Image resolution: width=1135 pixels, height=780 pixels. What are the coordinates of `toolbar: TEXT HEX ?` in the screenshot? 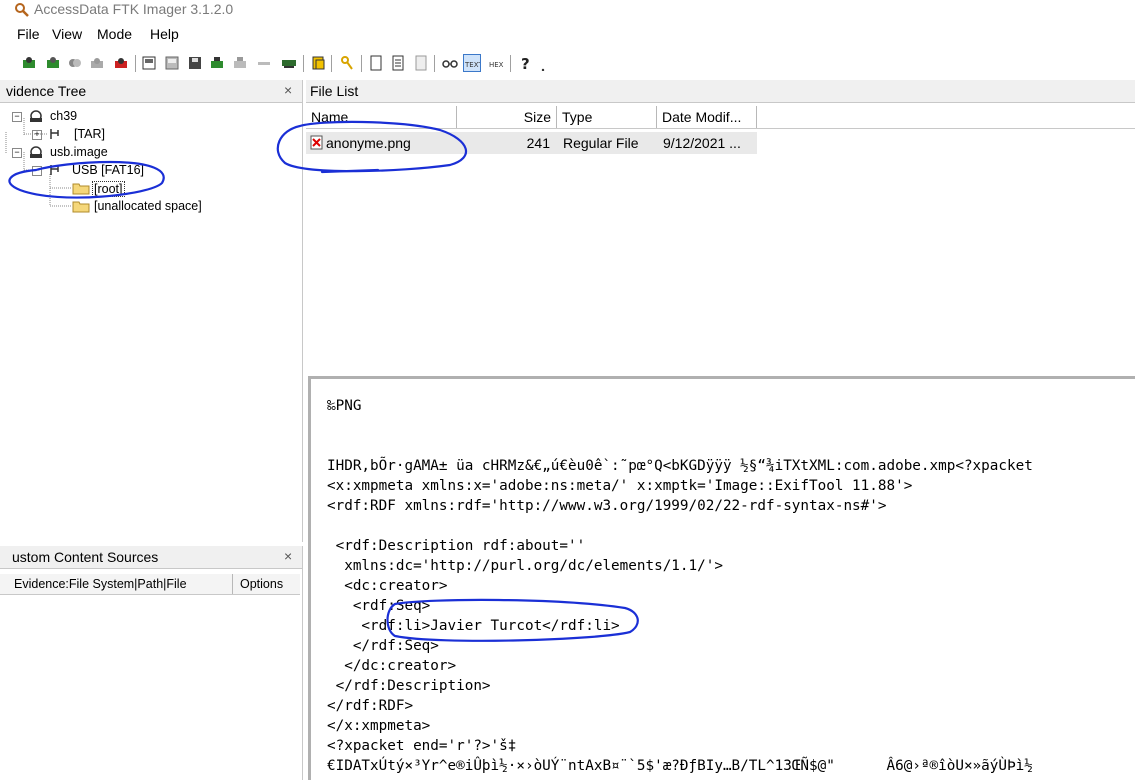 It's located at (567, 64).